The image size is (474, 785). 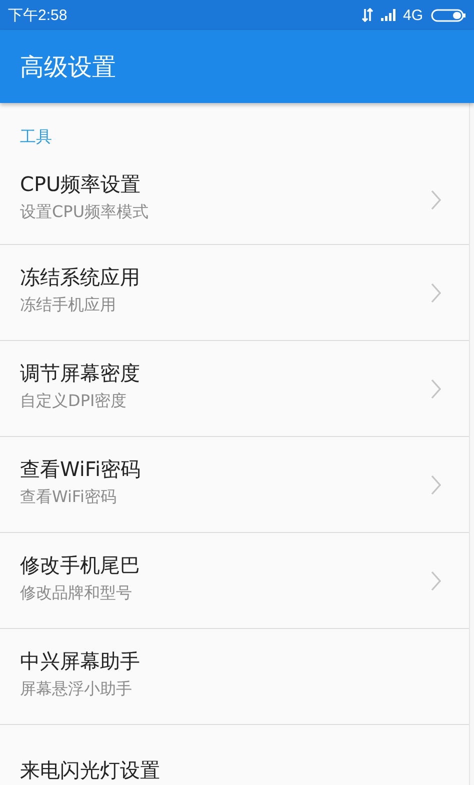 What do you see at coordinates (234, 293) in the screenshot?
I see `settings-item: 冻结系统应用 冻结手机应用` at bounding box center [234, 293].